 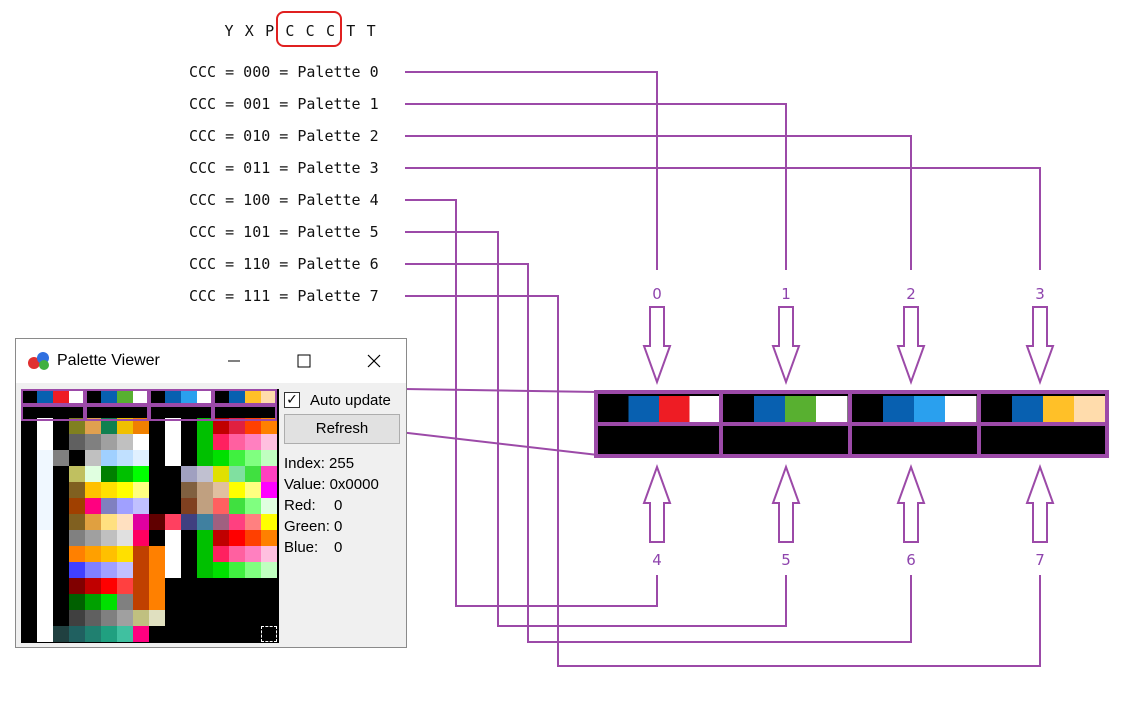 What do you see at coordinates (342, 429) in the screenshot?
I see `refresh-button: Refresh` at bounding box center [342, 429].